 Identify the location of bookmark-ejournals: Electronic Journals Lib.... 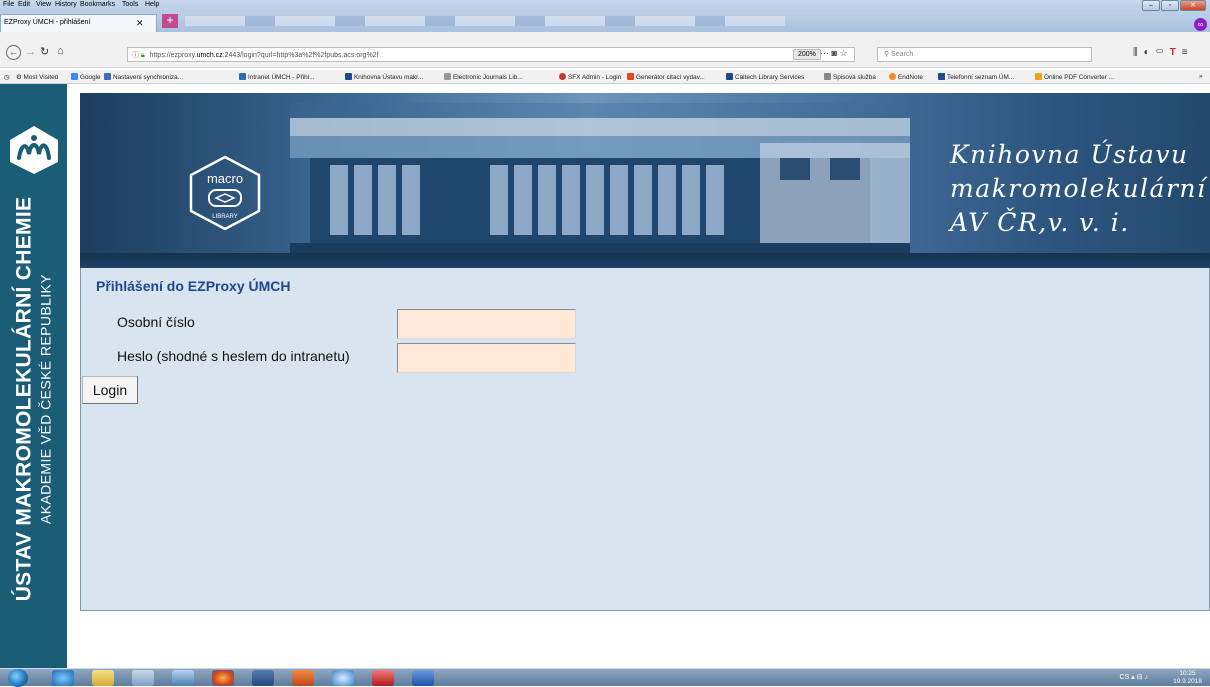
(483, 77).